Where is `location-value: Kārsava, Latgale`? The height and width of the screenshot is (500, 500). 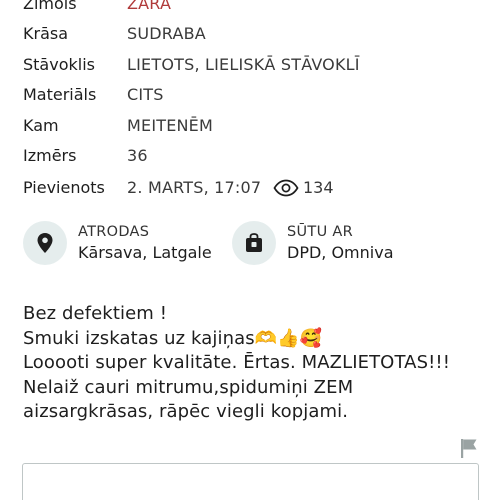 location-value: Kārsava, Latgale is located at coordinates (145, 252).